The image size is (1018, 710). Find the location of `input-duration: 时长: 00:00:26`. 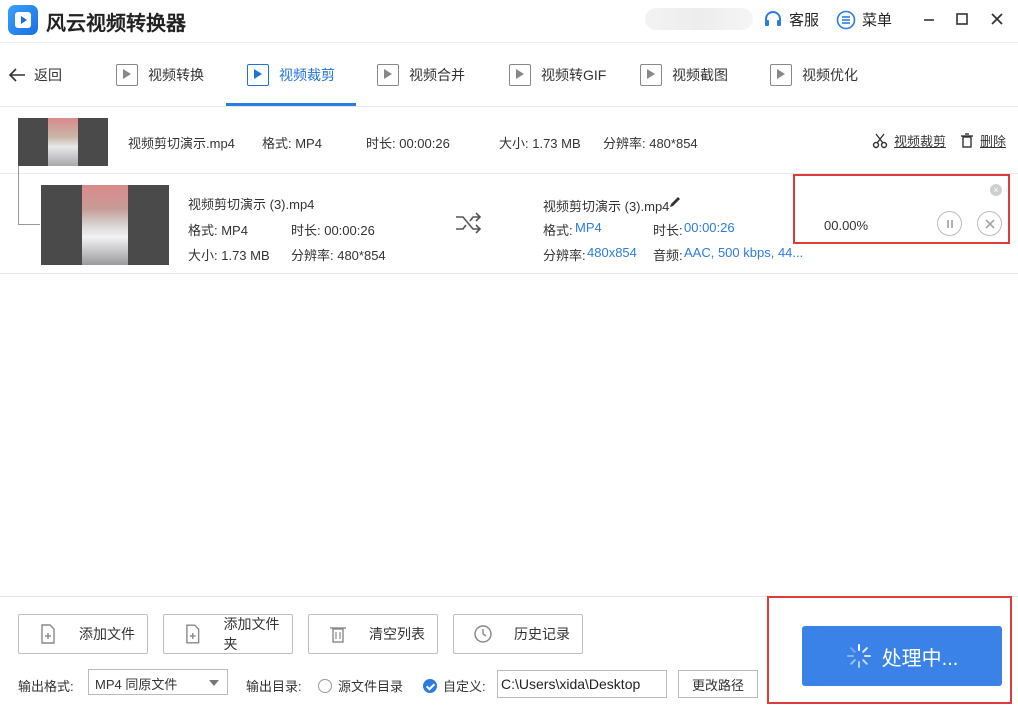

input-duration: 时长: 00:00:26 is located at coordinates (333, 230).